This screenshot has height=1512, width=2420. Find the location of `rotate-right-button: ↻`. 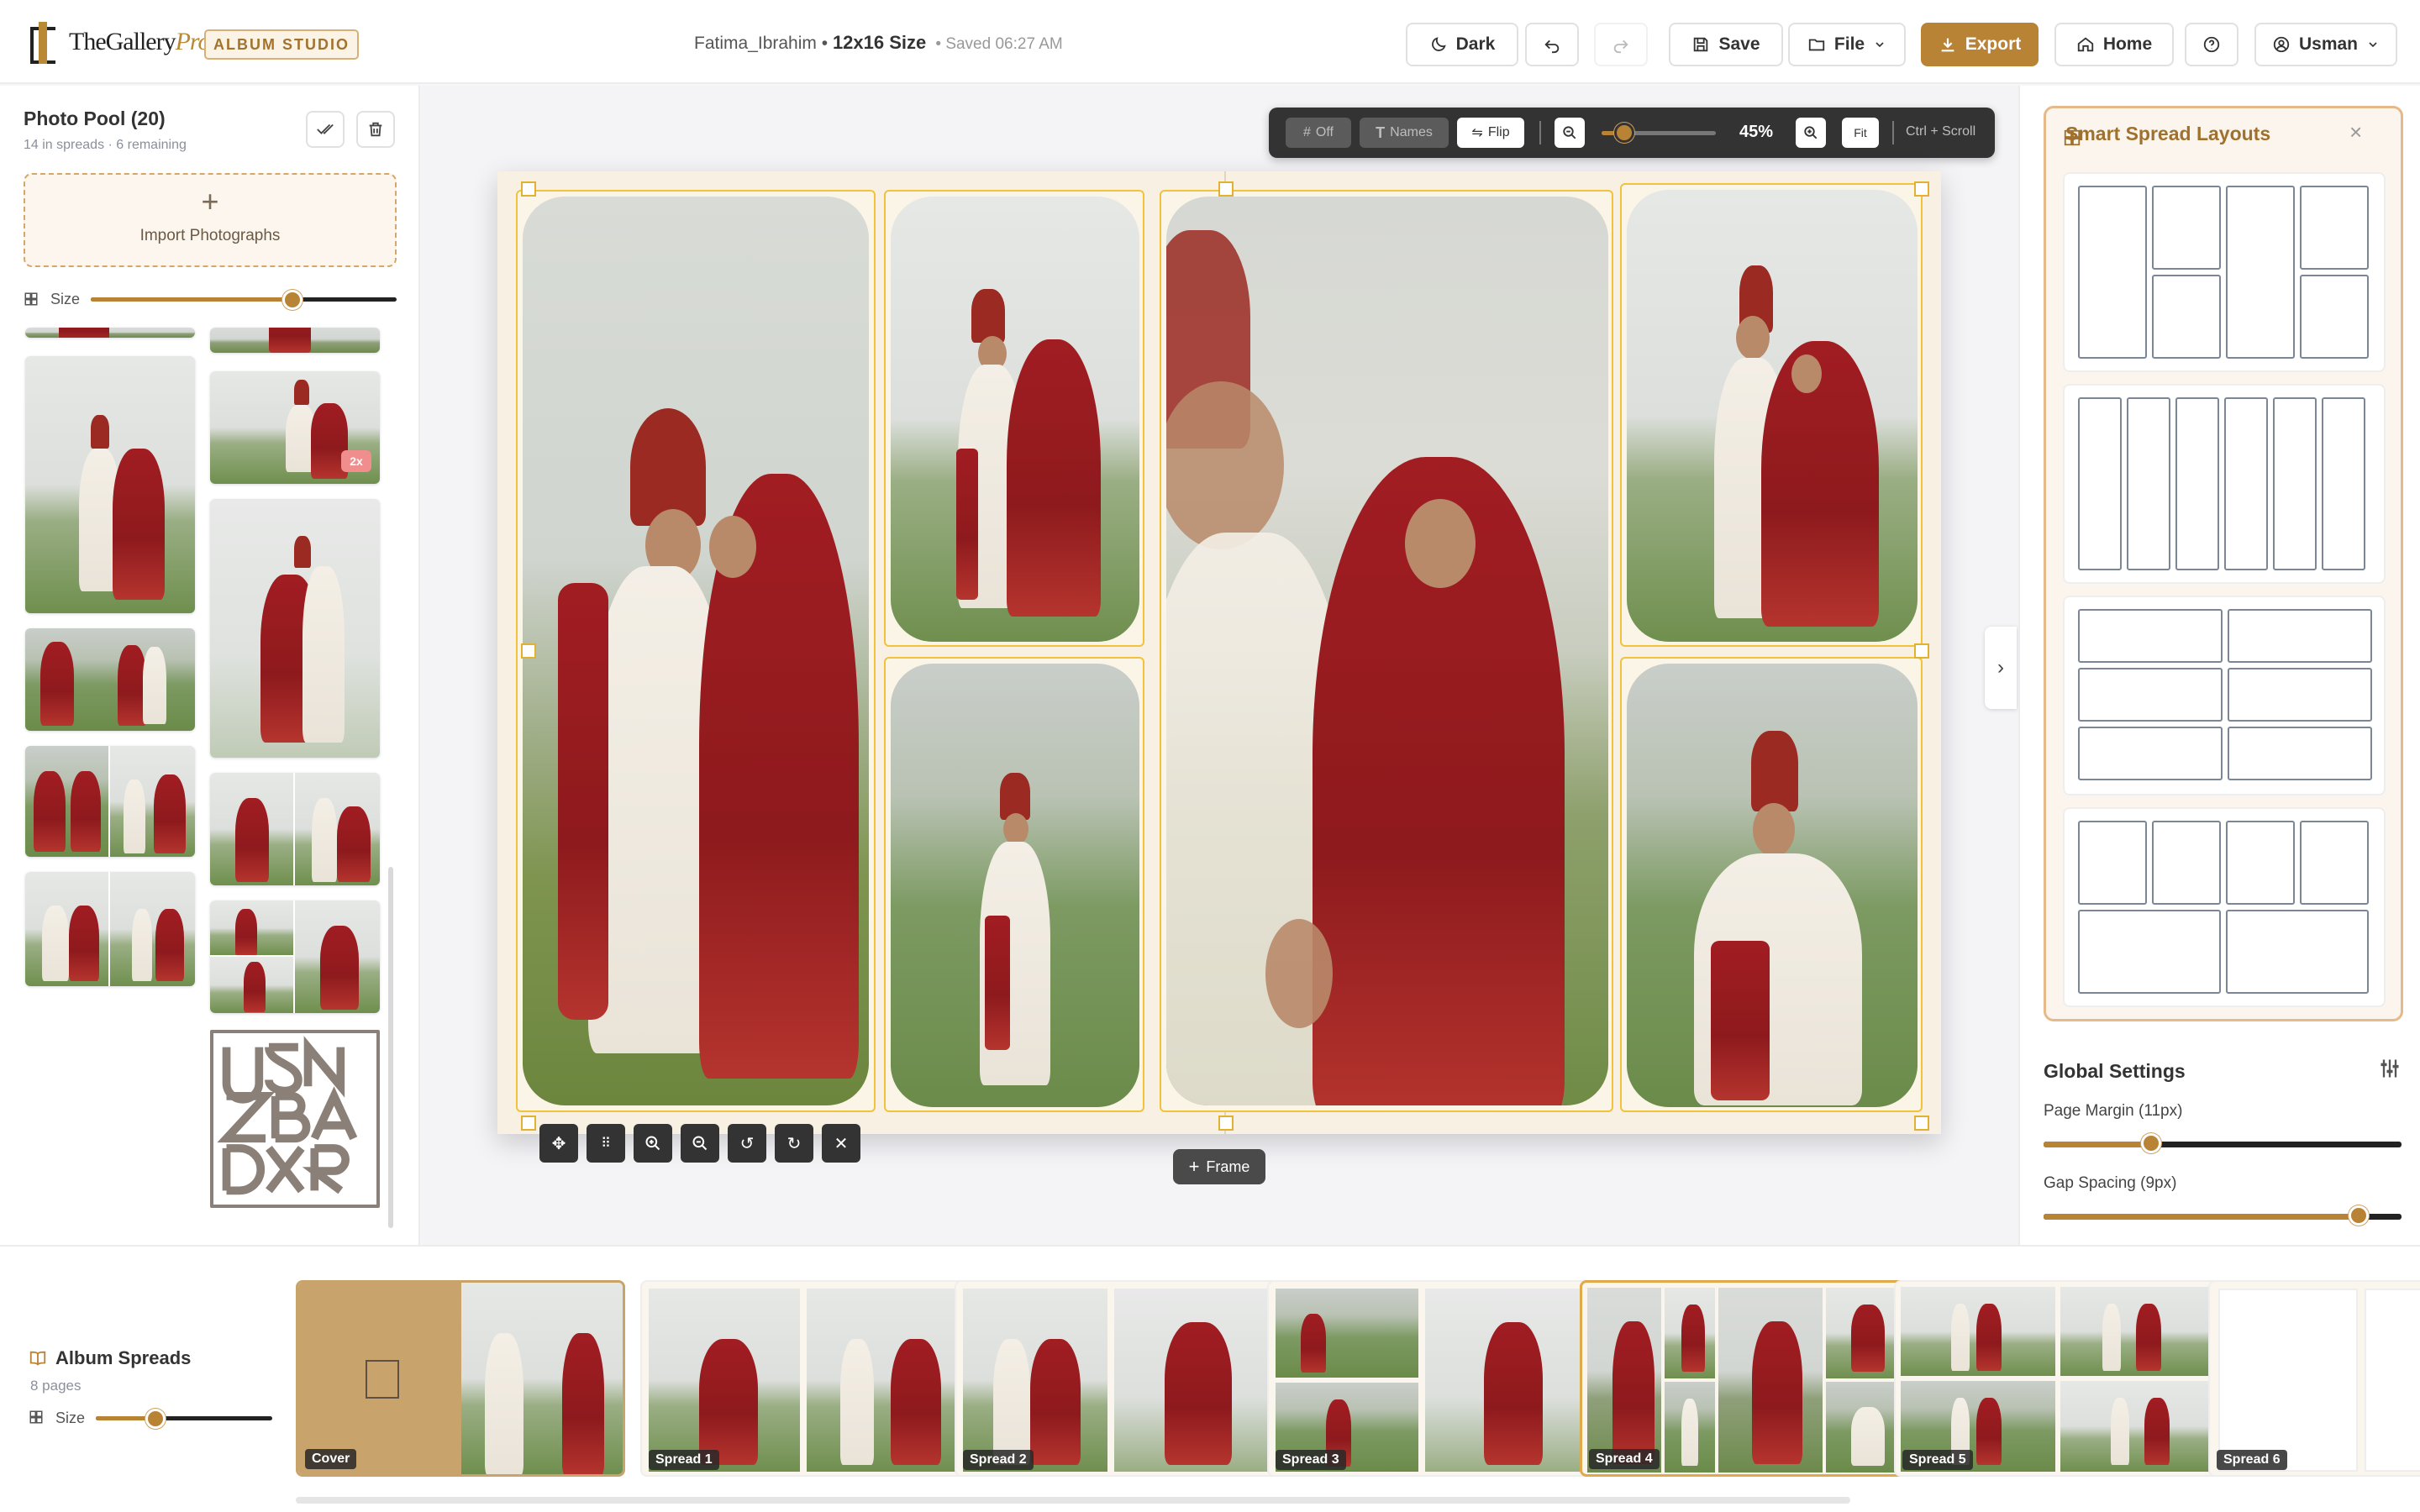

rotate-right-button: ↻ is located at coordinates (794, 1143).